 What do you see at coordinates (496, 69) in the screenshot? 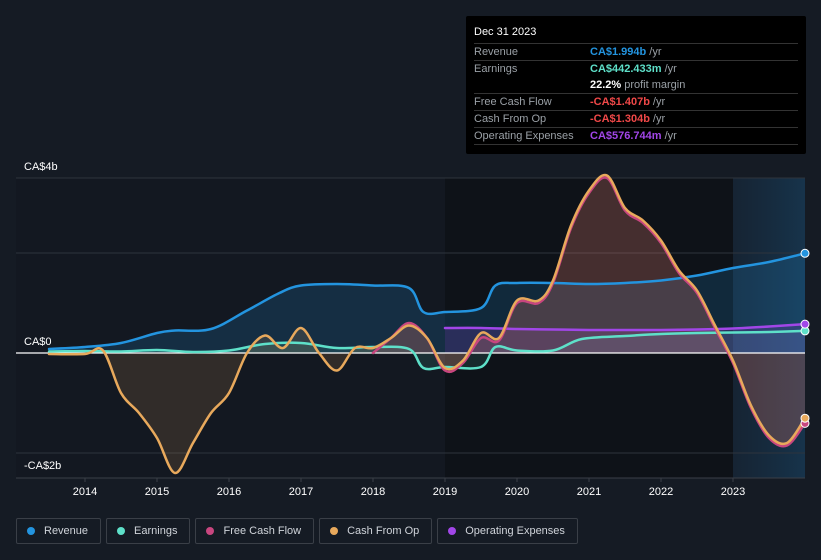
I see `tooltip-row-label: Earnings` at bounding box center [496, 69].